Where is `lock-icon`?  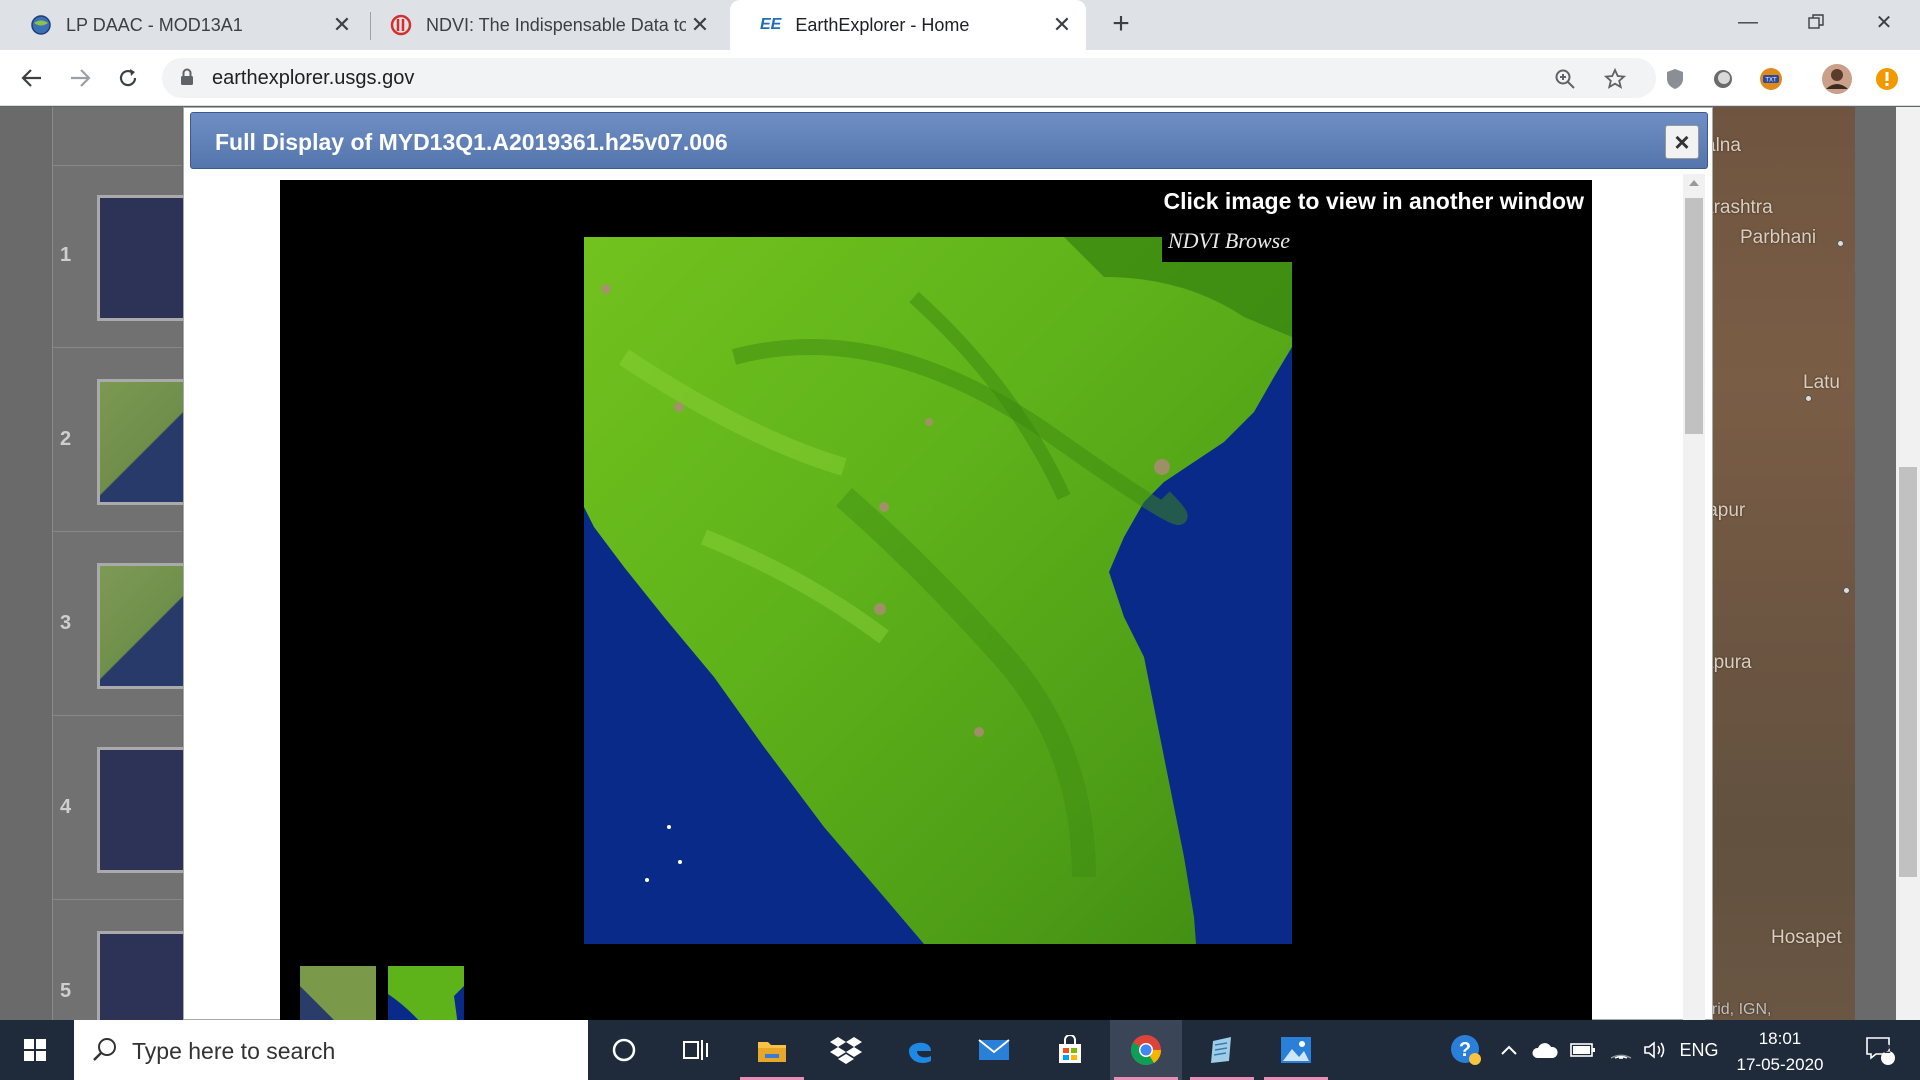 lock-icon is located at coordinates (187, 79).